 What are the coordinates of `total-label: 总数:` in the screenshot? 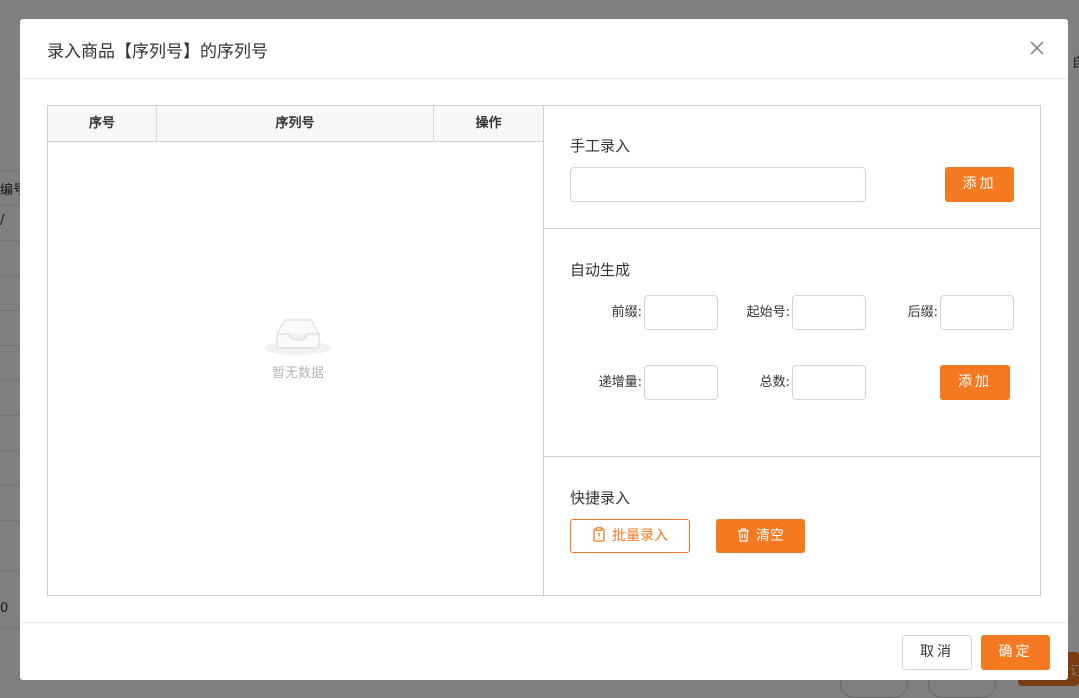 It's located at (774, 382).